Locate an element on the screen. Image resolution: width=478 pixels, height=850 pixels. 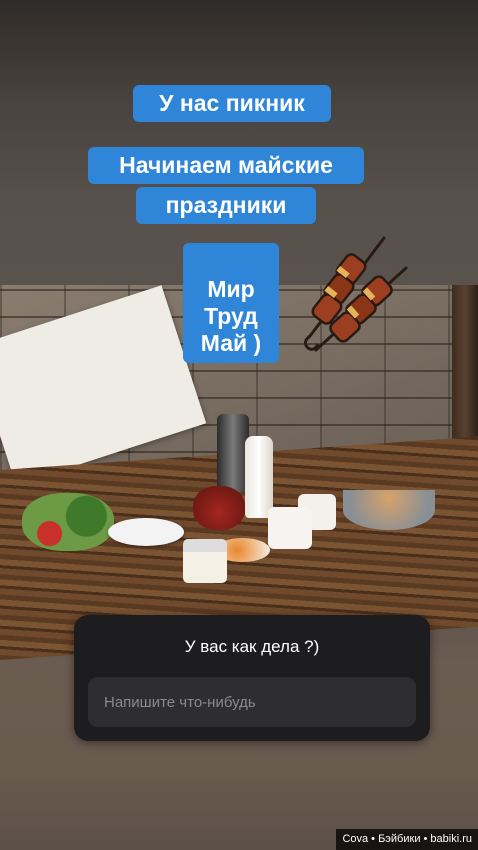
story-caption-text: Начинаем майские is located at coordinates (226, 165).